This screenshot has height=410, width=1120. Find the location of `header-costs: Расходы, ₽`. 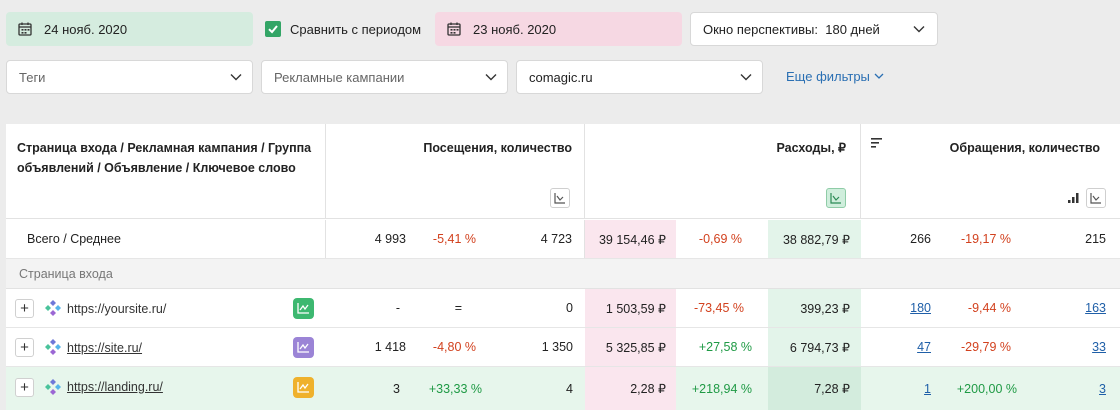

header-costs: Расходы, ₽ is located at coordinates (723, 171).